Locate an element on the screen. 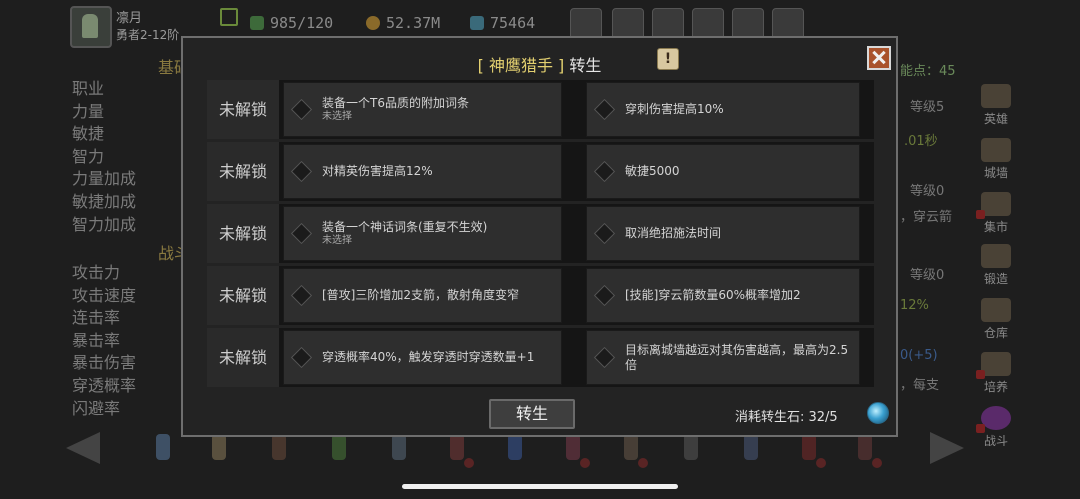 Image resolution: width=1080 pixels, height=499 pixels. gem-icon is located at coordinates (477, 23).